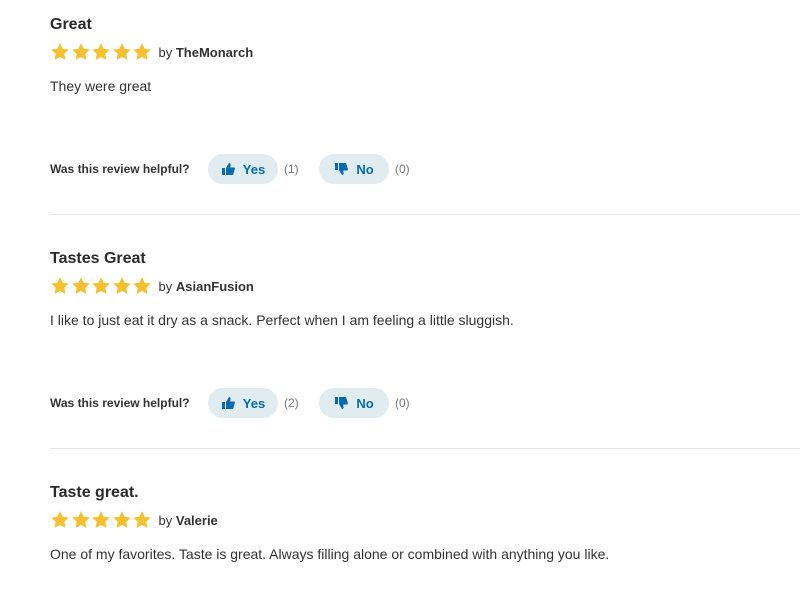 The width and height of the screenshot is (800, 600). What do you see at coordinates (425, 286) in the screenshot?
I see `rating-row: by AsianFusion` at bounding box center [425, 286].